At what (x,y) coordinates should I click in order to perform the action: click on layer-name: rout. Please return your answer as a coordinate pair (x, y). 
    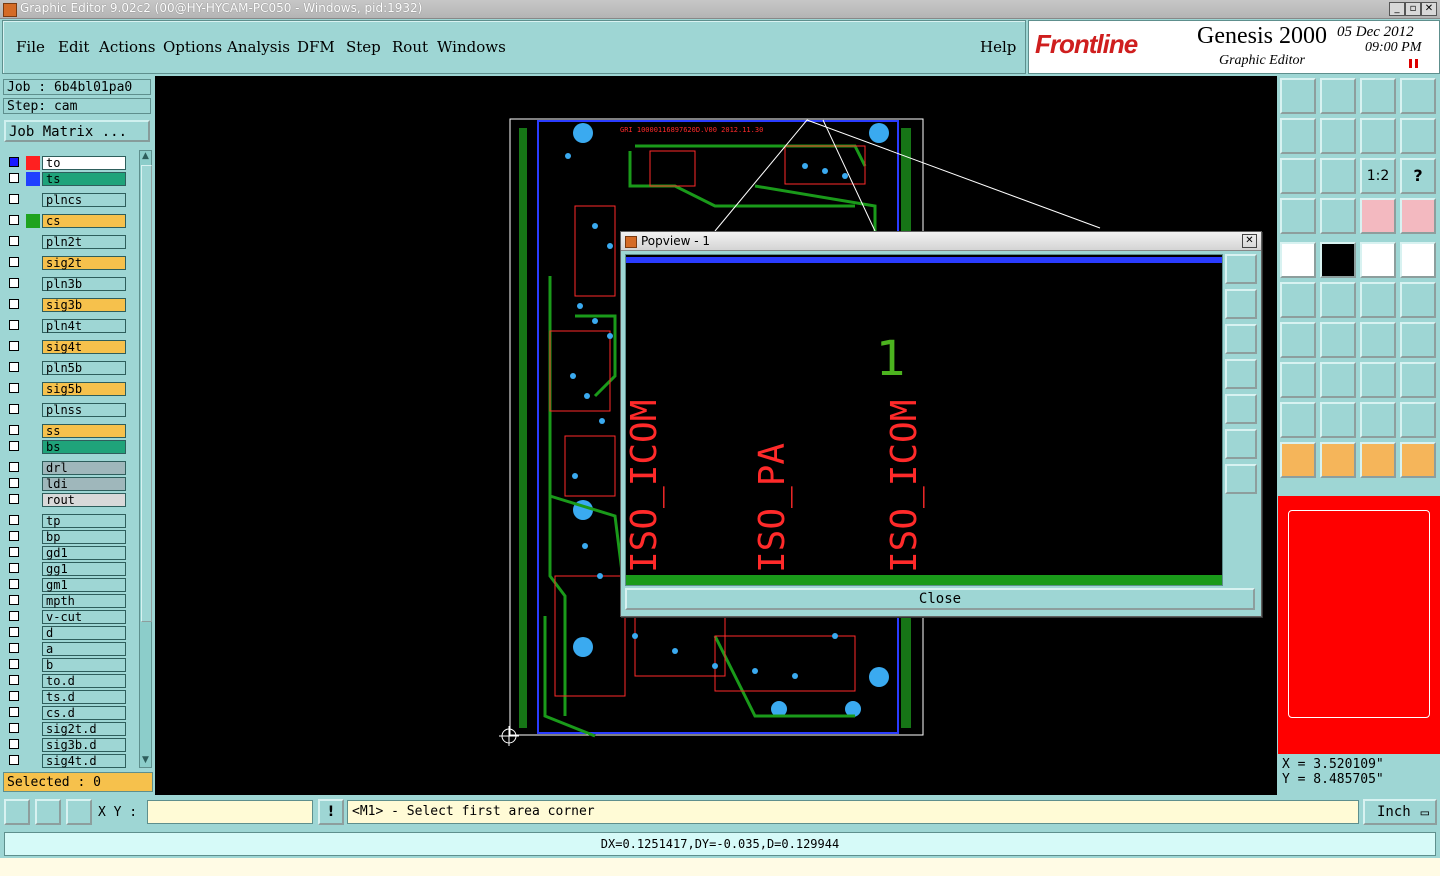
    Looking at the image, I should click on (84, 500).